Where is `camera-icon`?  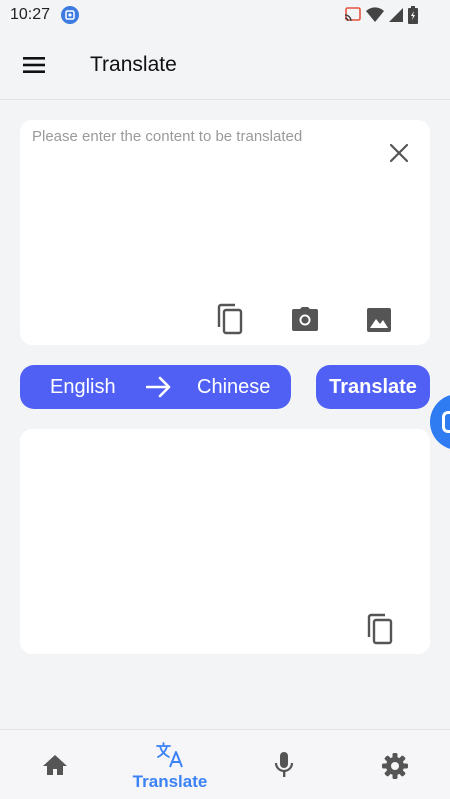
camera-icon is located at coordinates (305, 319).